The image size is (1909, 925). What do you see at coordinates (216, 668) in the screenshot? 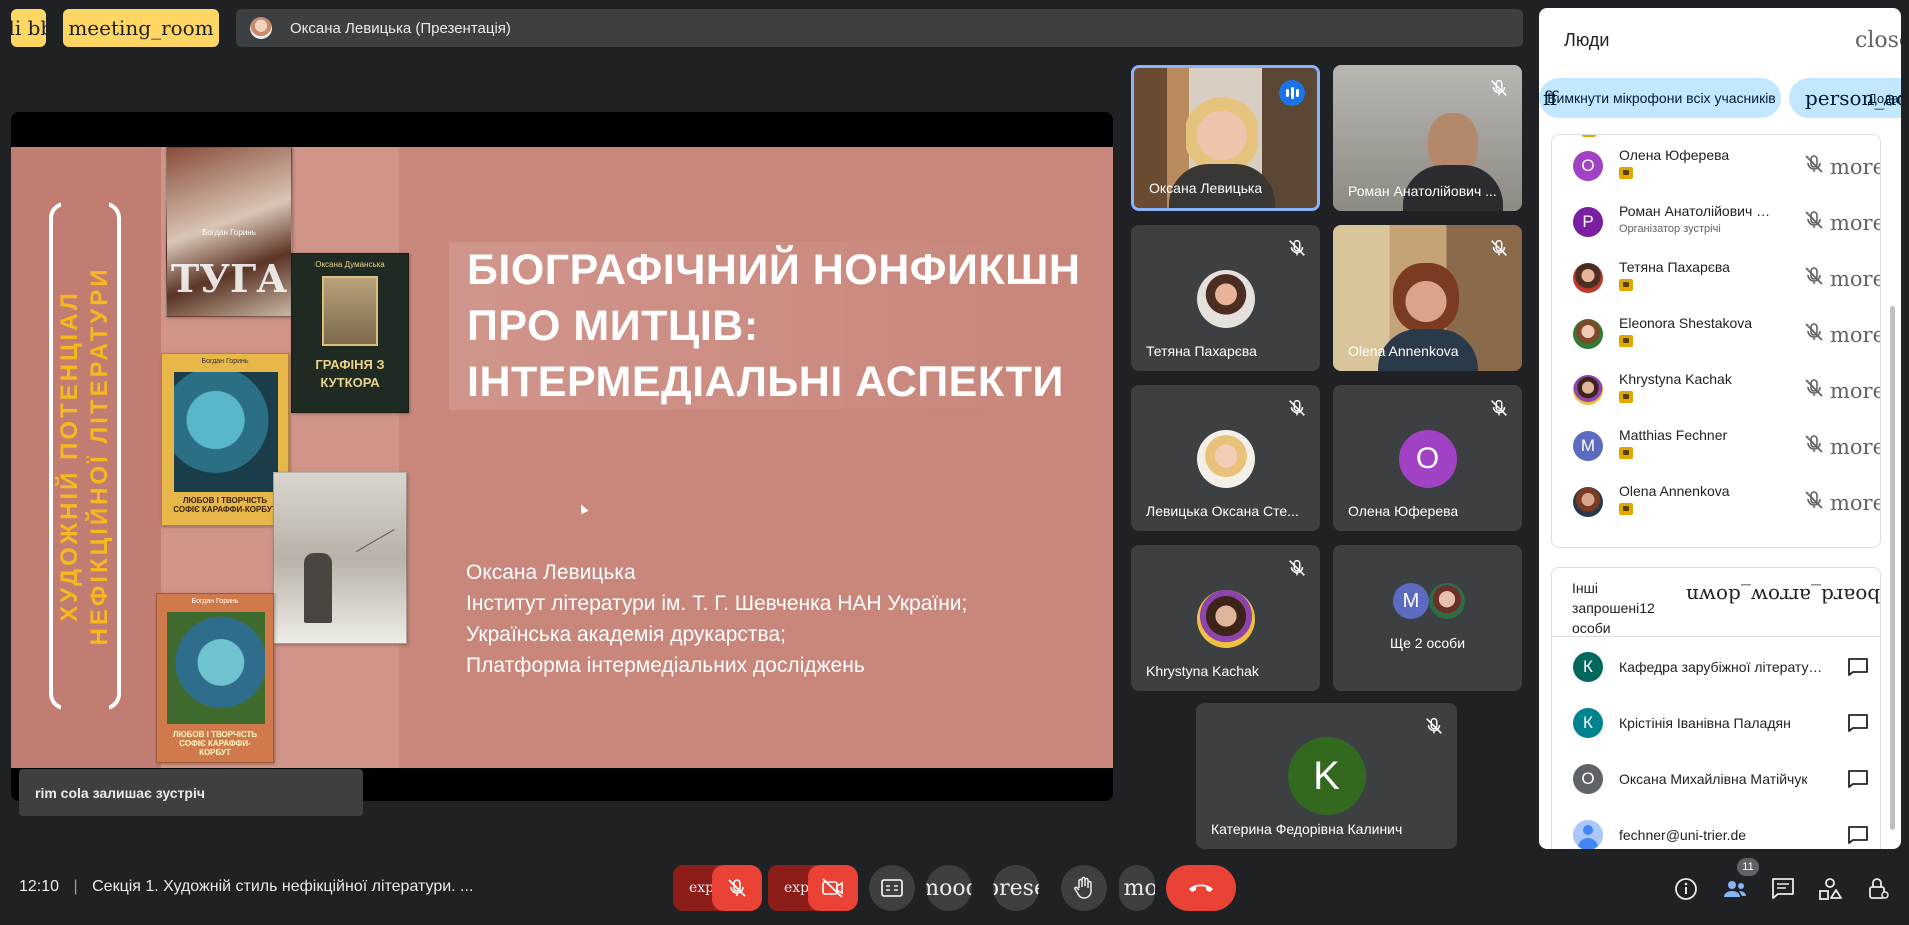
I see `book-cover-liubov-2-art` at bounding box center [216, 668].